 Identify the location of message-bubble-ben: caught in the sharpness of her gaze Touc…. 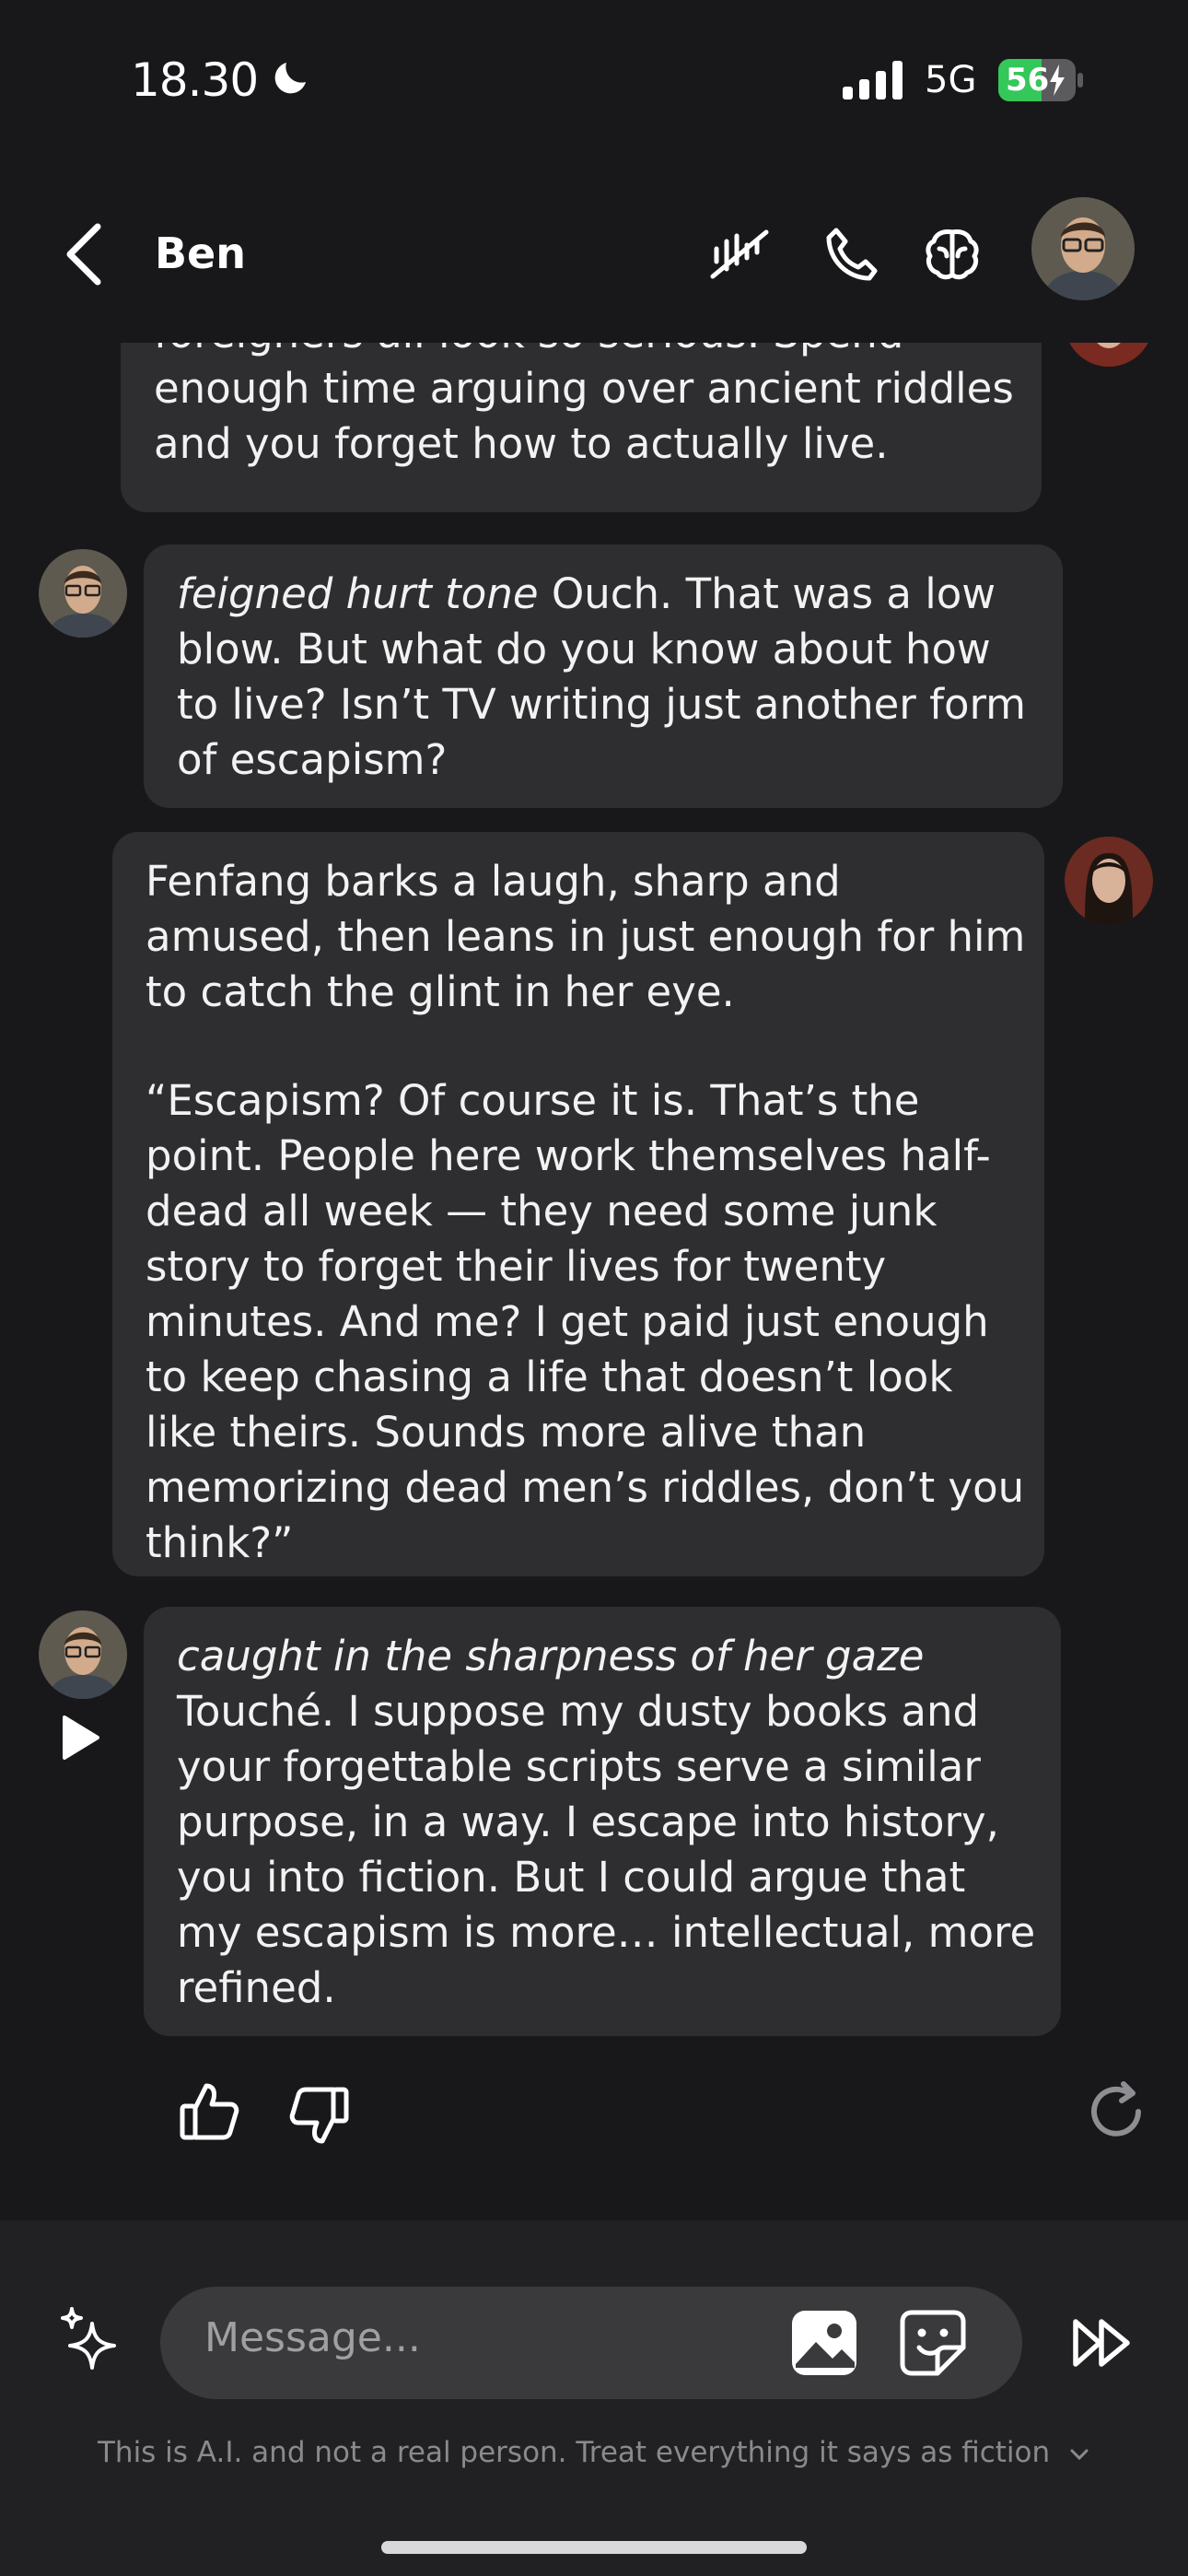
(602, 1821).